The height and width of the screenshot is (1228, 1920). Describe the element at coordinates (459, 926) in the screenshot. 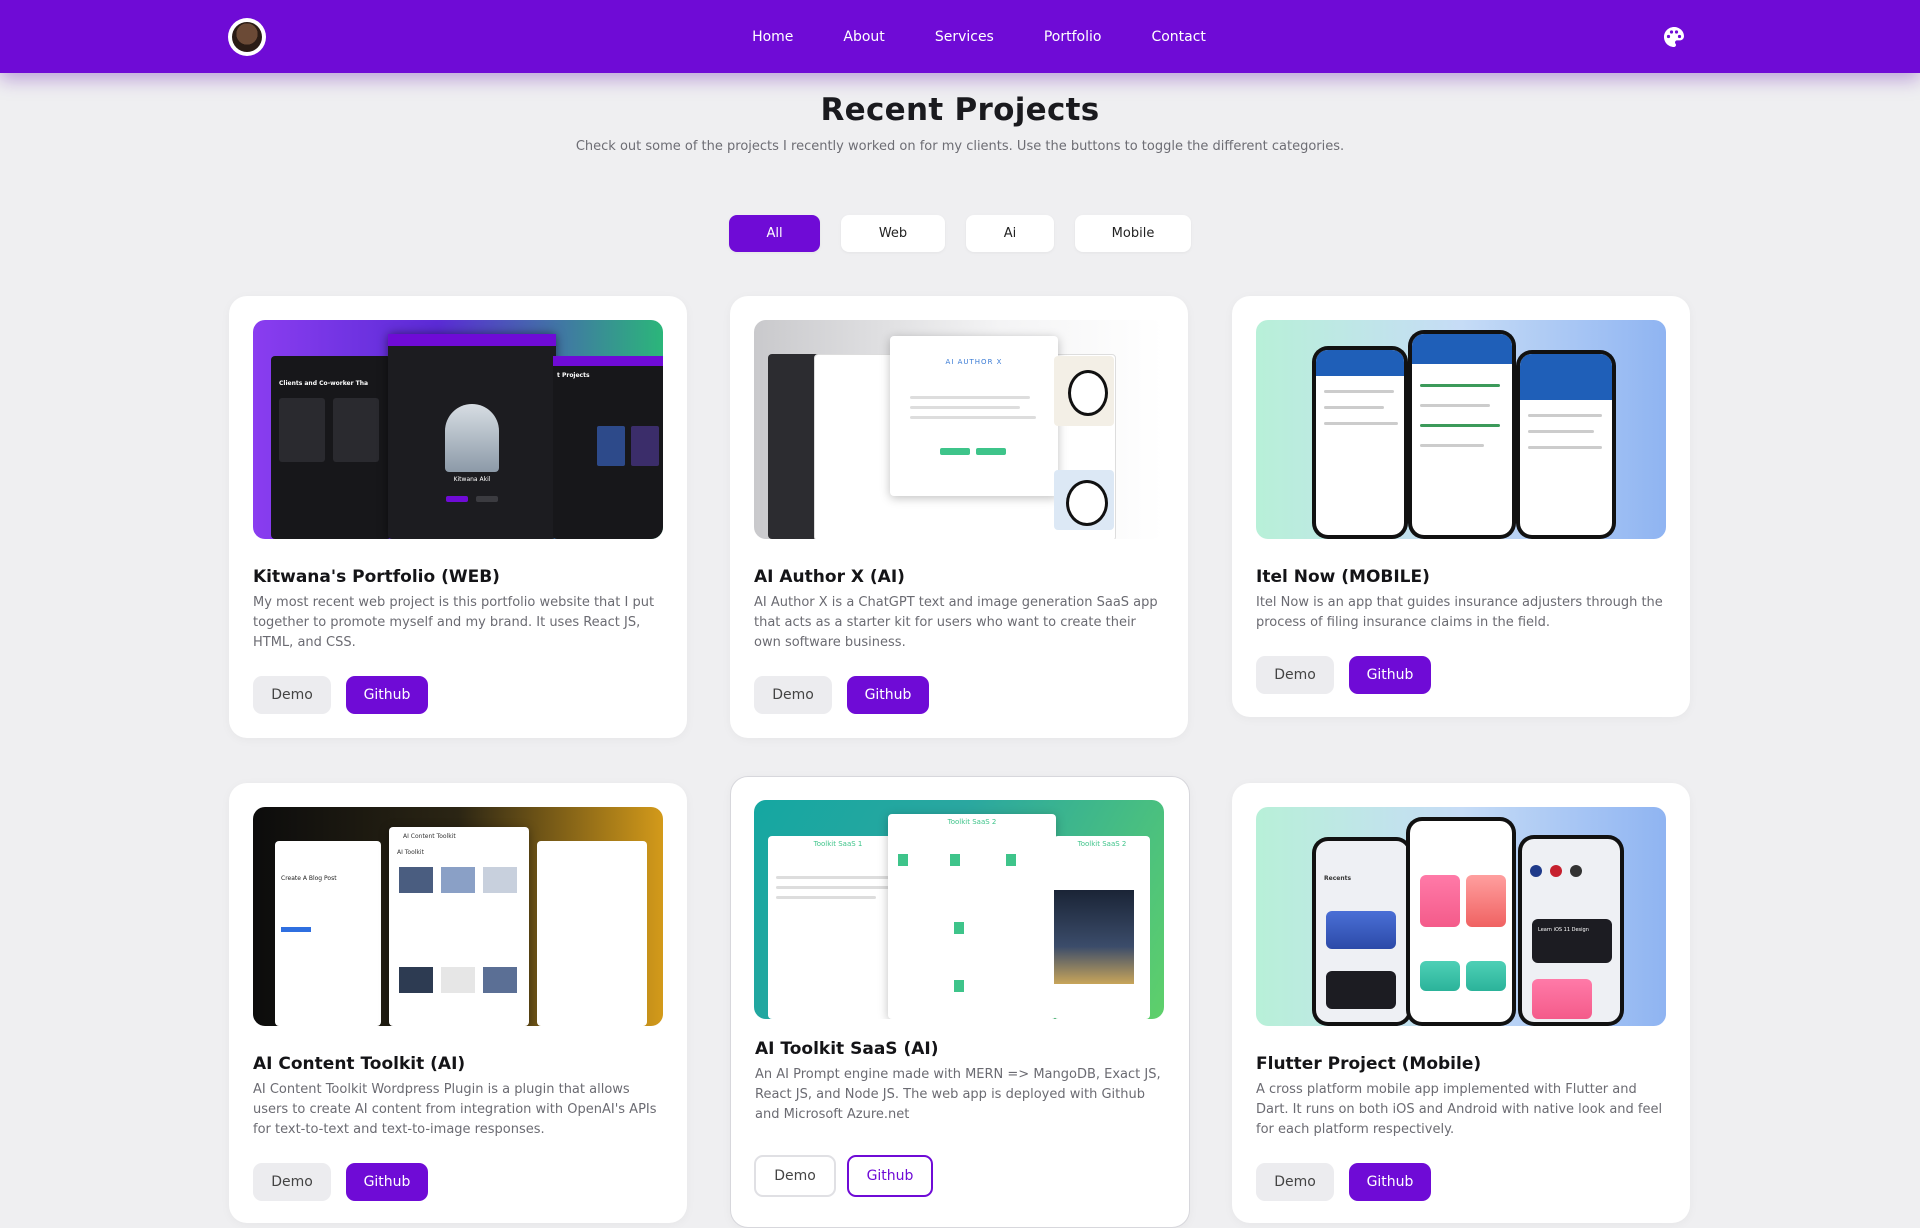

I see `mock-screen-center: AI Content Toolkit AI Toolkit` at that location.